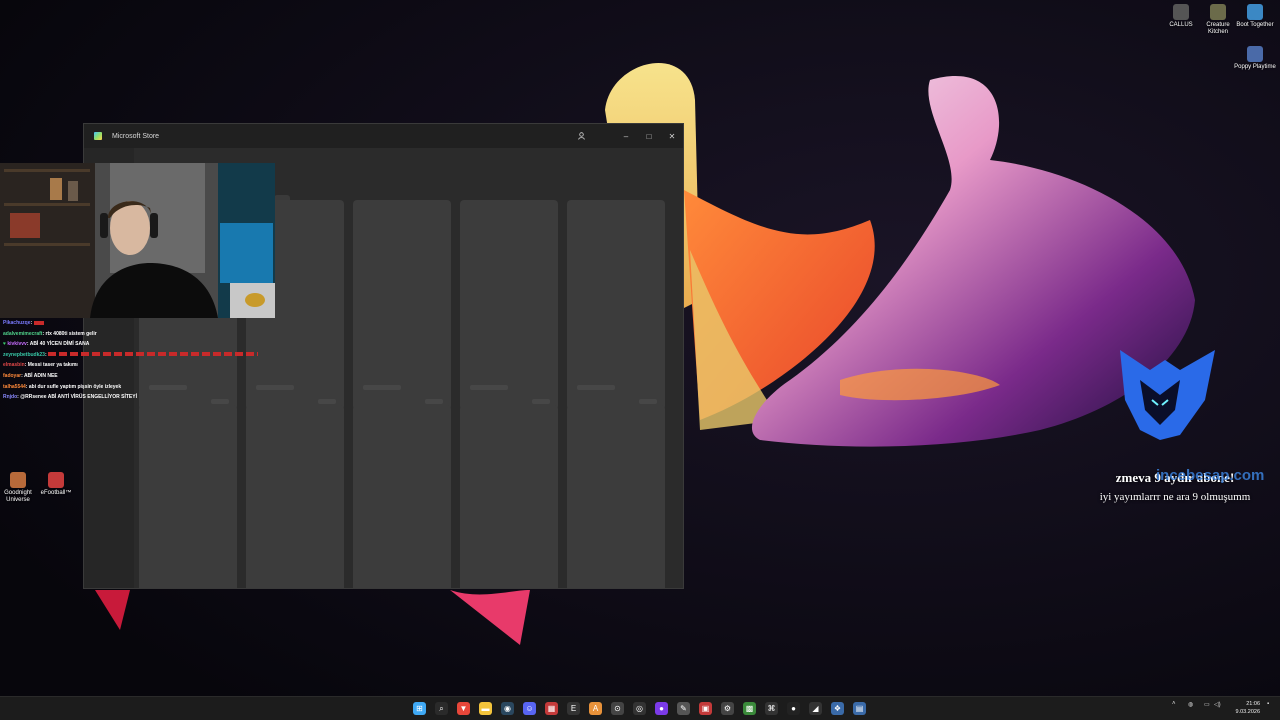 The height and width of the screenshot is (720, 1280). I want to click on chevron-up-icon: ˄, so click(1174, 704).